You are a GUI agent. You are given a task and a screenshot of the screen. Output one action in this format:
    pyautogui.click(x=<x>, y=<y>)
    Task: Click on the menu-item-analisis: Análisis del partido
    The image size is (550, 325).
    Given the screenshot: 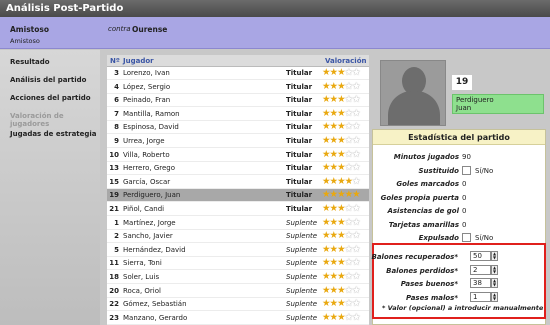 What is the action you would take?
    pyautogui.click(x=48, y=80)
    